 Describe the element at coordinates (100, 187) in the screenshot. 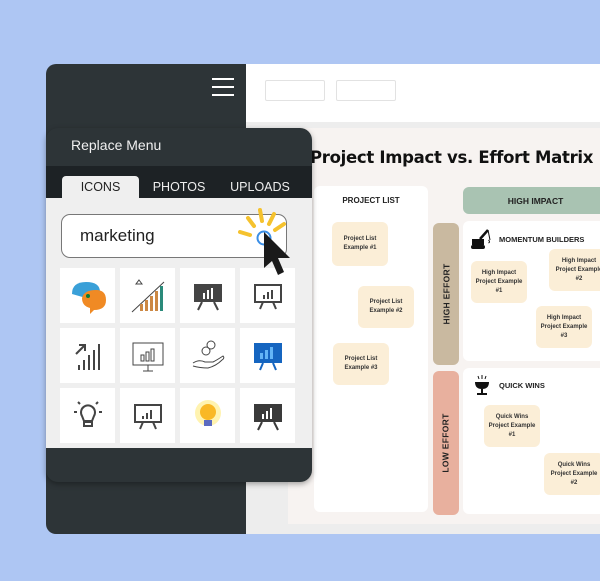

I see `tab-icons: ICONS` at that location.